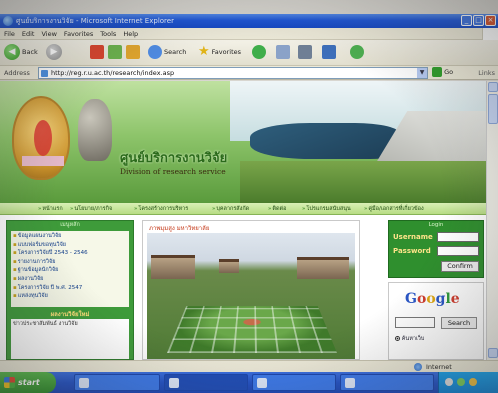  I want to click on refresh-icon, so click(115, 52).